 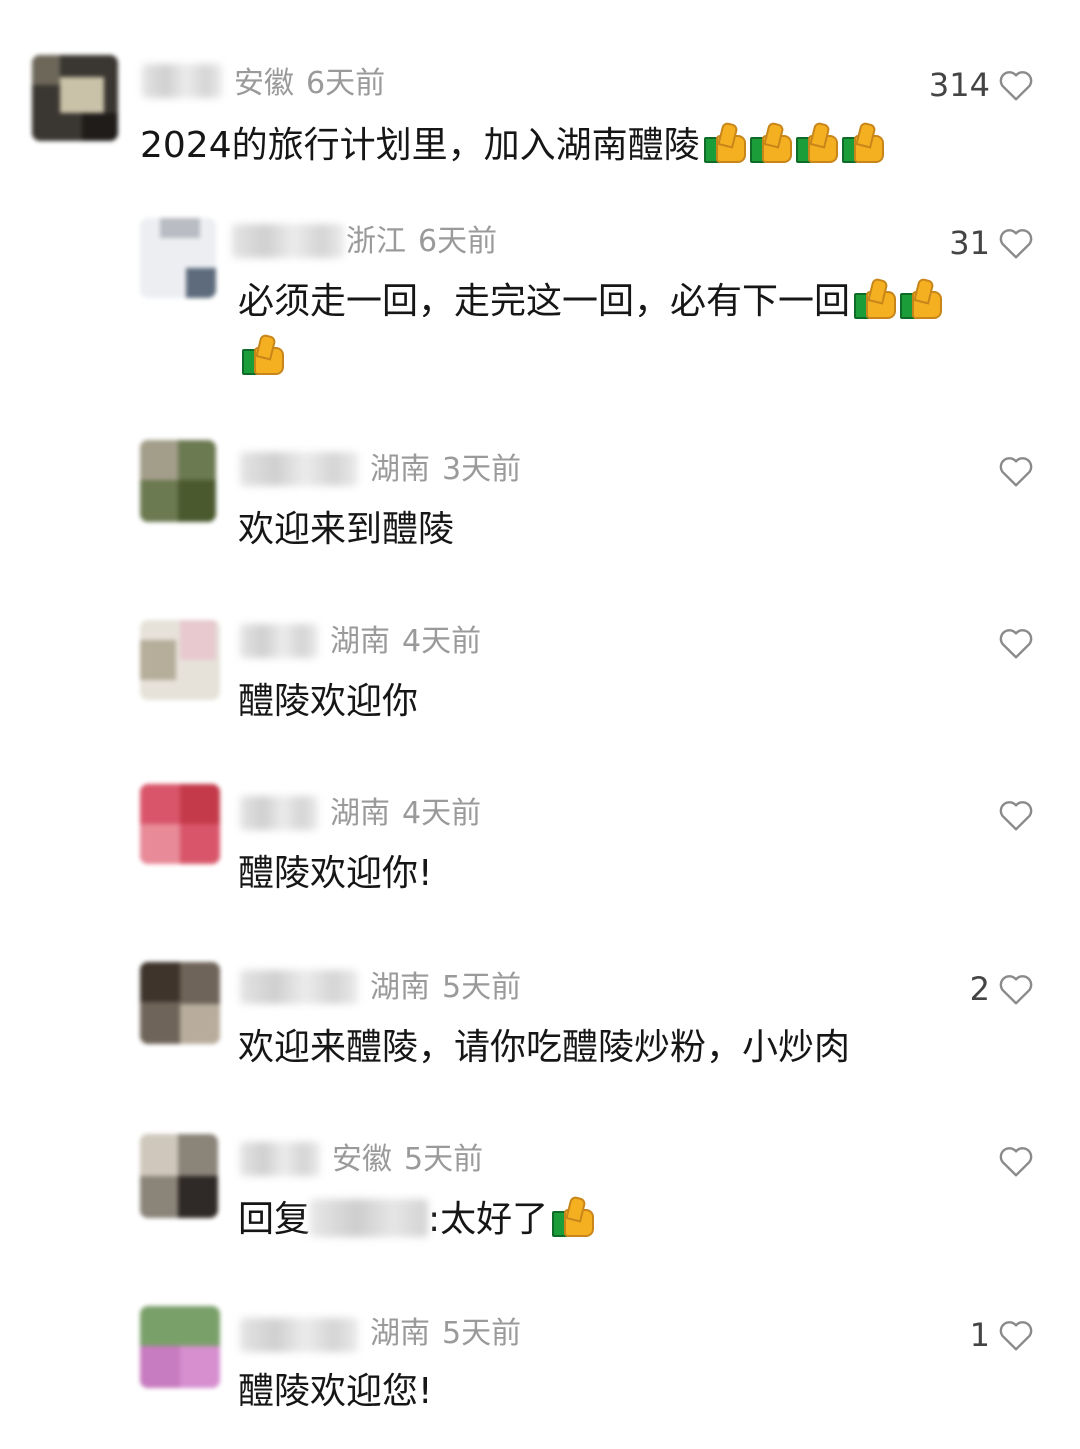 I want to click on like-button: 1, so click(x=1002, y=1335).